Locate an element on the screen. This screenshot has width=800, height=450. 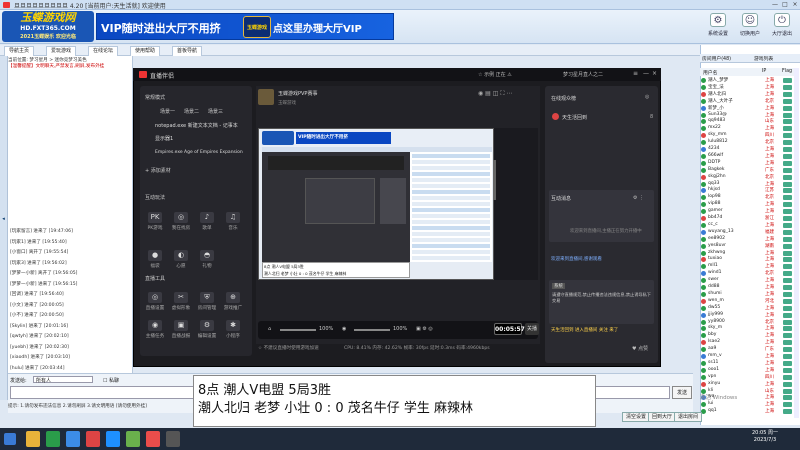
source-item-2: 显示器1 is located at coordinates (164, 138).